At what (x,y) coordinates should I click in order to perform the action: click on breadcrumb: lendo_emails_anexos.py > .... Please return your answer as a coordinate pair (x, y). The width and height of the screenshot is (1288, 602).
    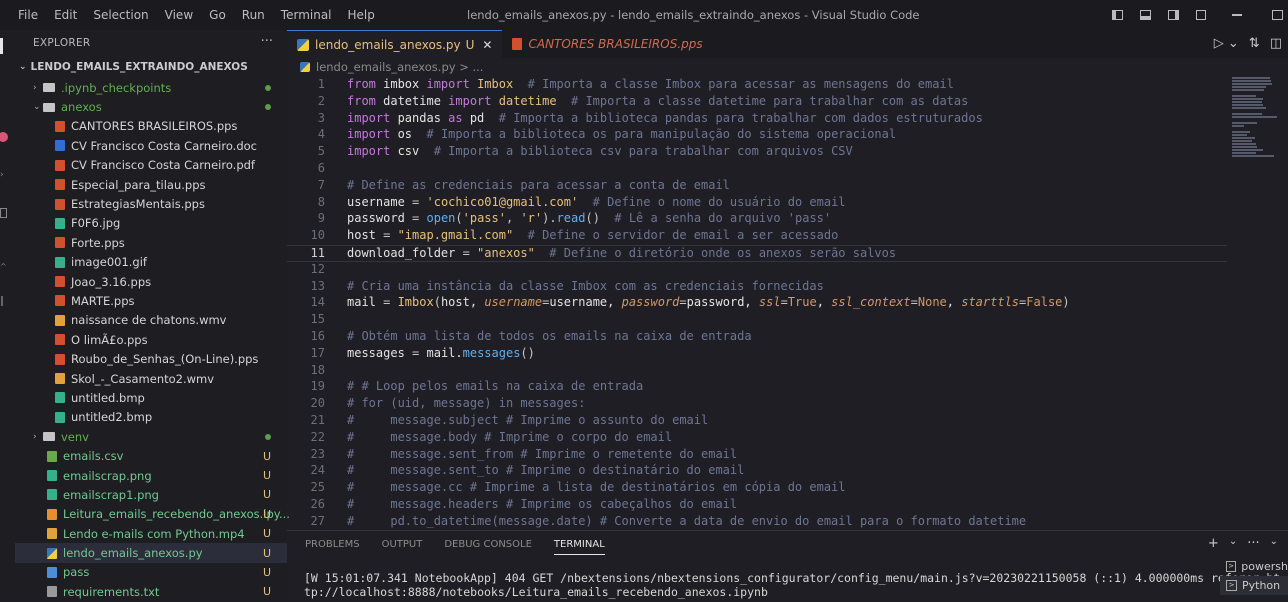
    Looking at the image, I should click on (391, 67).